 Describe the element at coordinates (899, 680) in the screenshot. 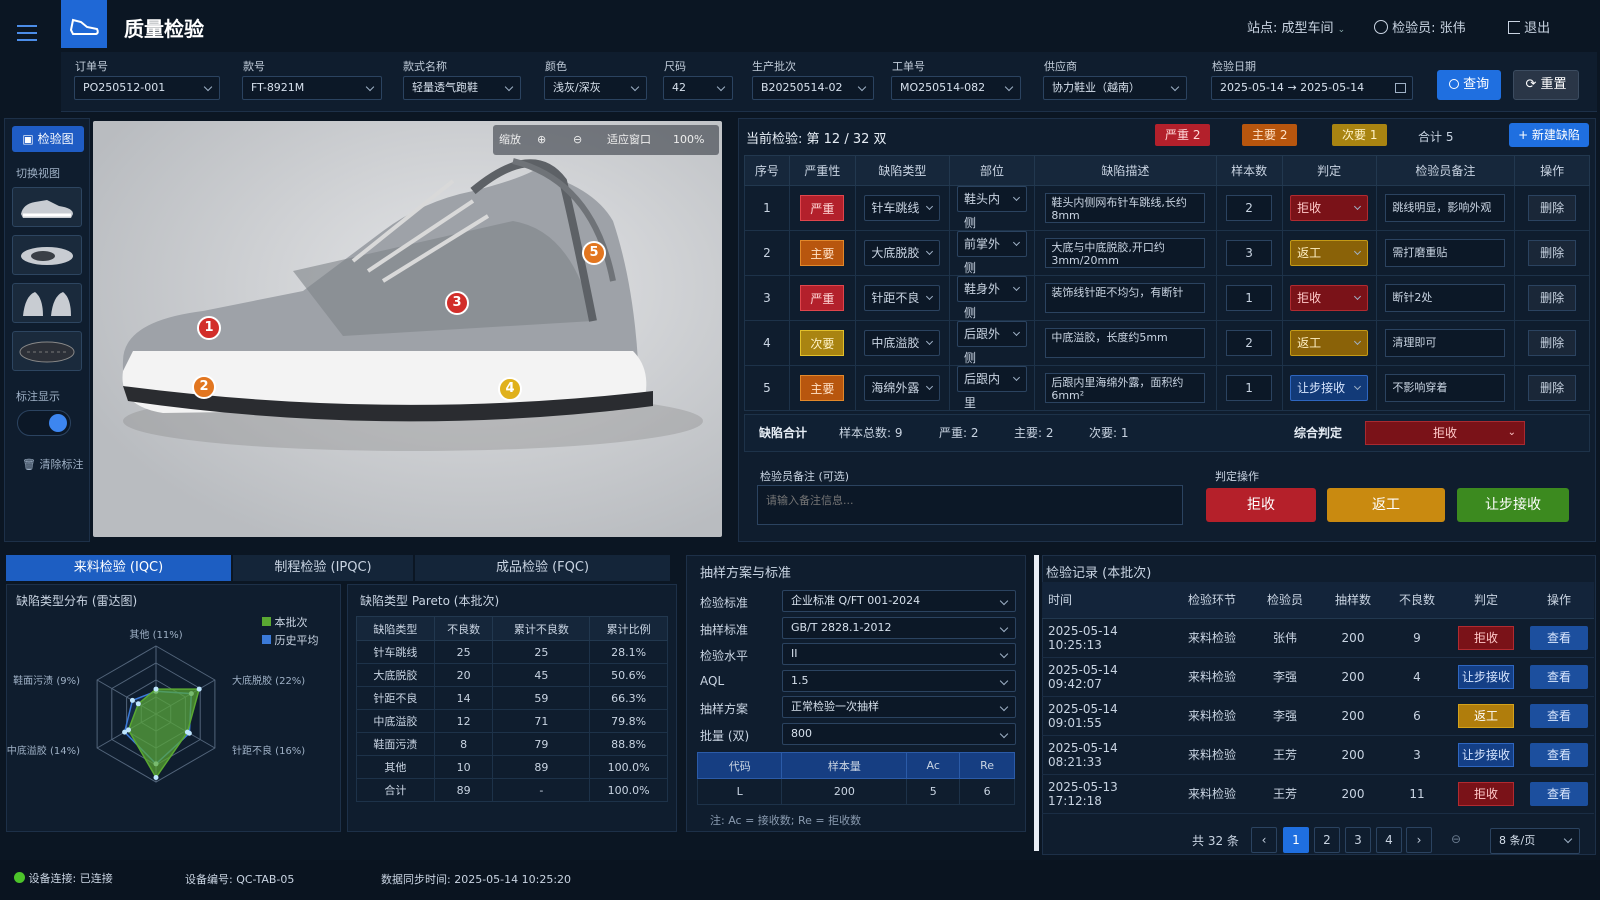

I see `sampling-field-select: 1.5` at that location.